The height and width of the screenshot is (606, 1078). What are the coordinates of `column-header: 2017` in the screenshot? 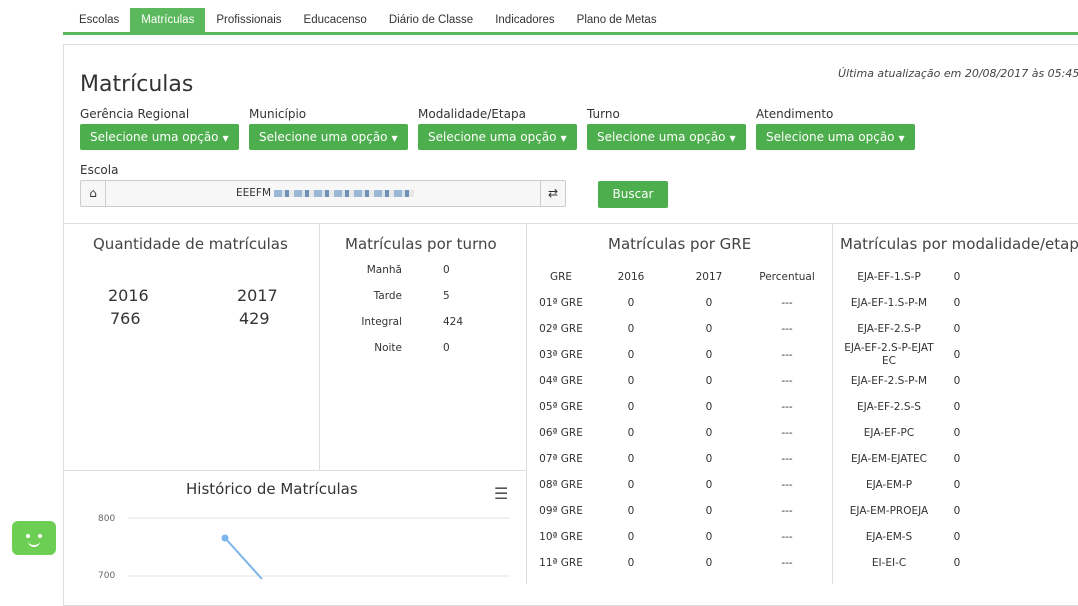 It's located at (709, 277).